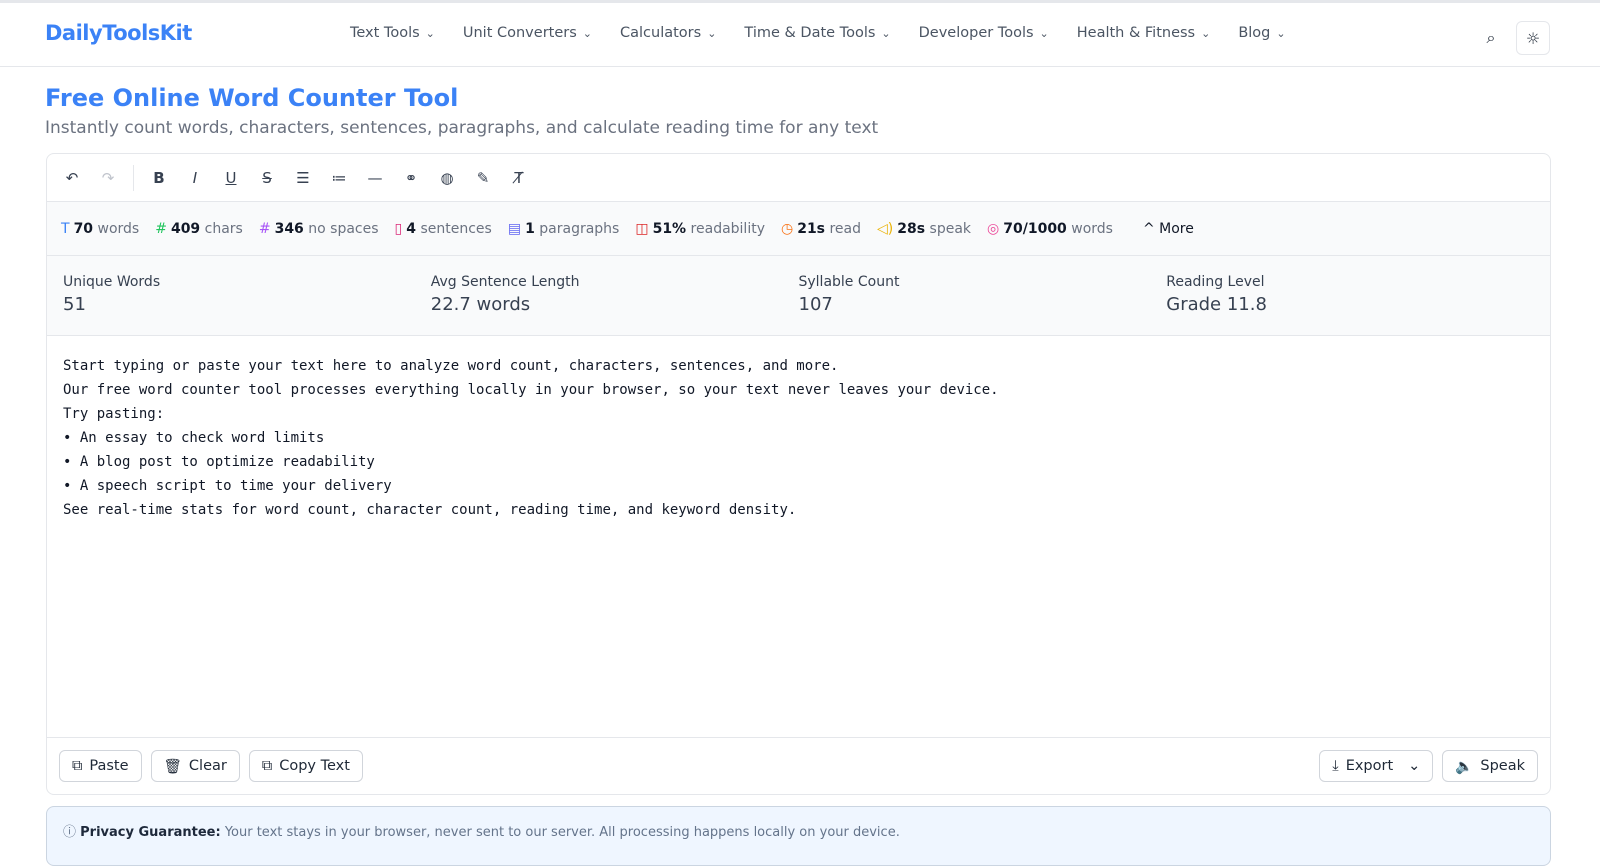  Describe the element at coordinates (1168, 229) in the screenshot. I see `more-toggle: ^ More` at that location.